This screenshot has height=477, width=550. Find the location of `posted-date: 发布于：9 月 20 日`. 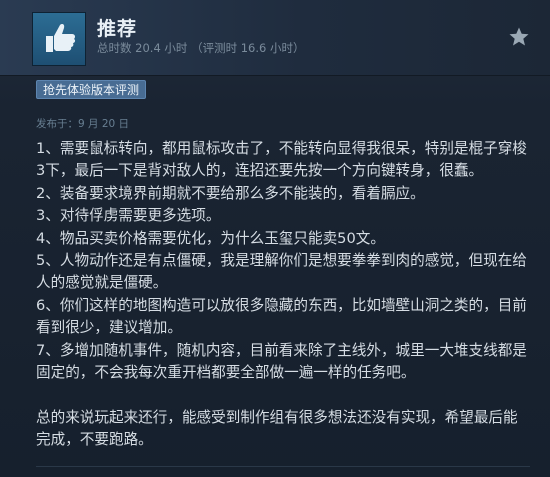

posted-date: 发布于：9 月 20 日 is located at coordinates (83, 124).